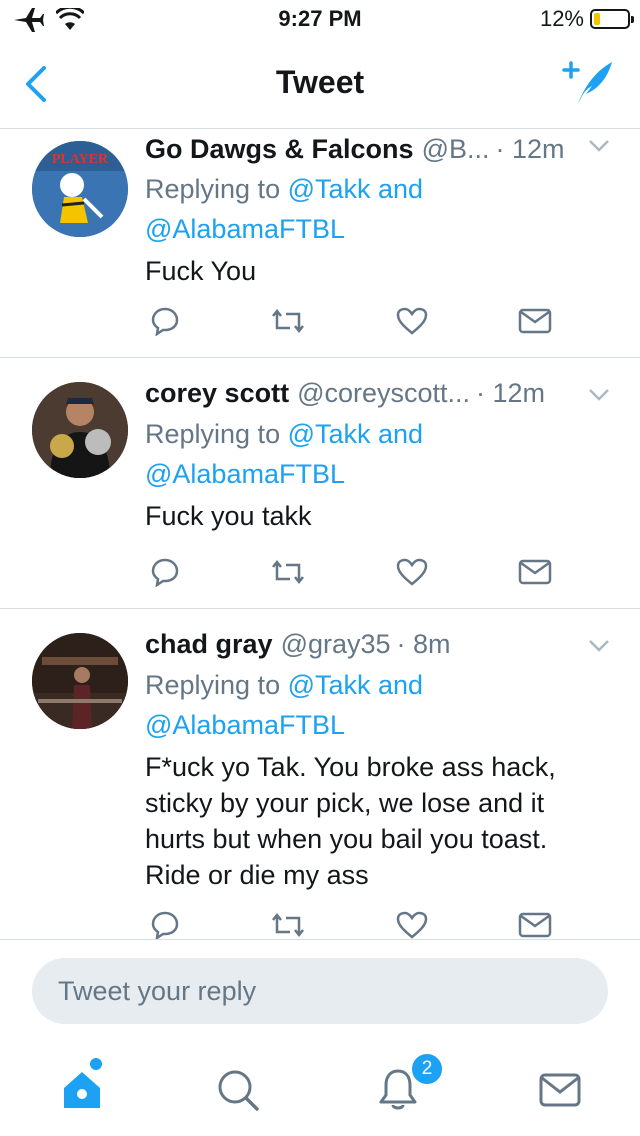  I want to click on new-content-dot, so click(96, 1064).